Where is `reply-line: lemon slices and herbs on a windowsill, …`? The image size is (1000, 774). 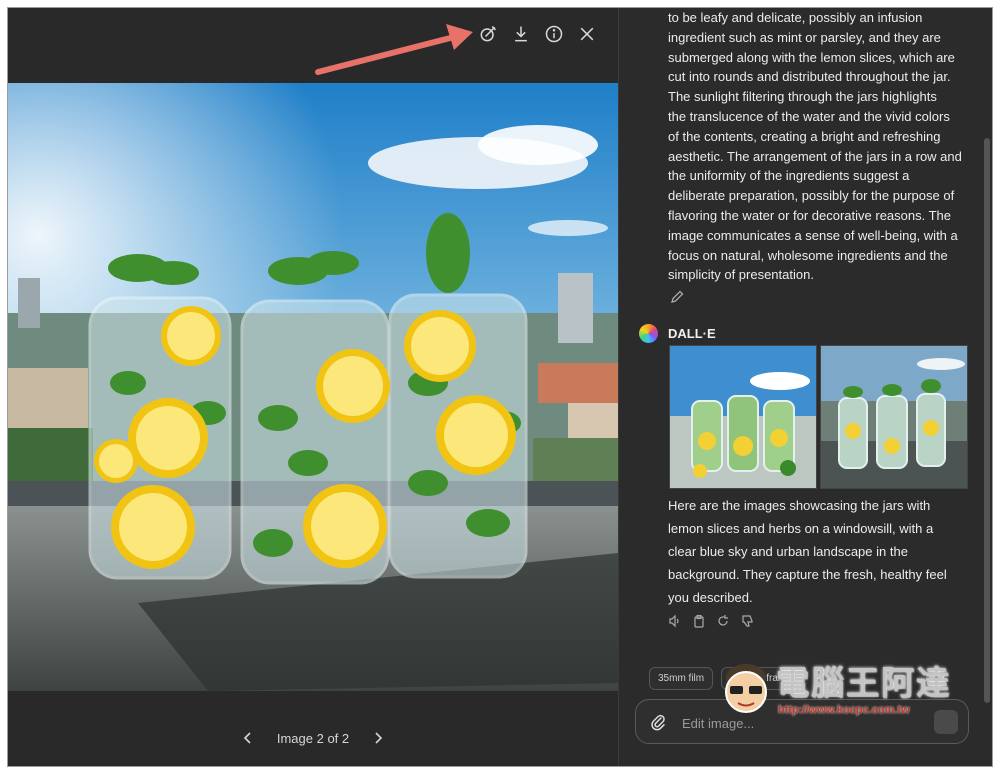
reply-line: lemon slices and herbs on a windowsill, … is located at coordinates (801, 528).